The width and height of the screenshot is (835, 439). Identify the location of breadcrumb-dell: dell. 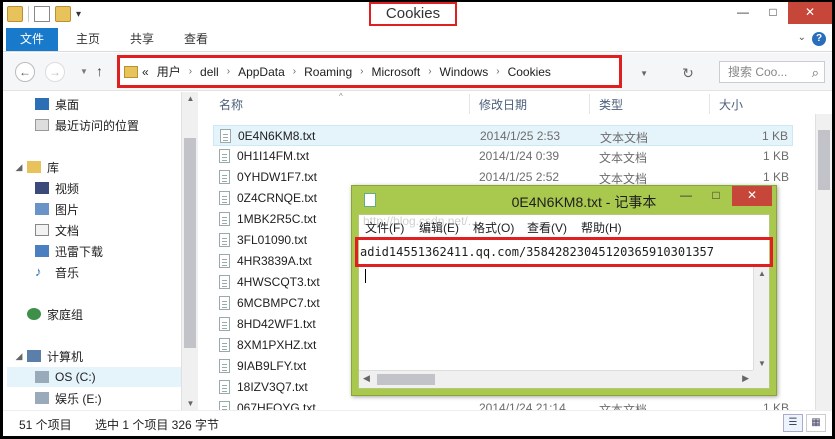
(209, 72).